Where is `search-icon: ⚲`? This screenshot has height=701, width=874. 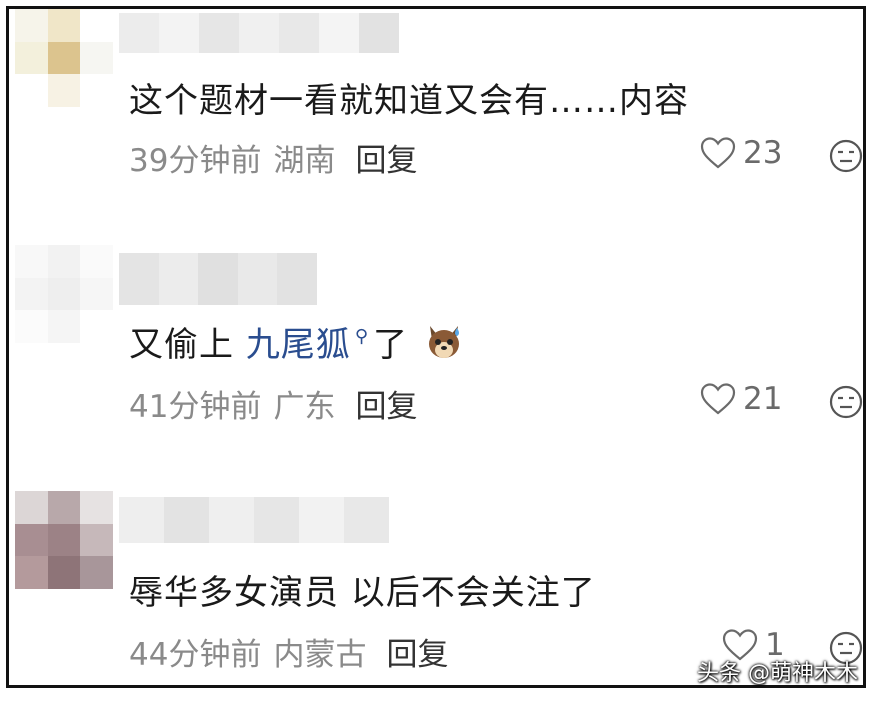
search-icon: ⚲ is located at coordinates (362, 336).